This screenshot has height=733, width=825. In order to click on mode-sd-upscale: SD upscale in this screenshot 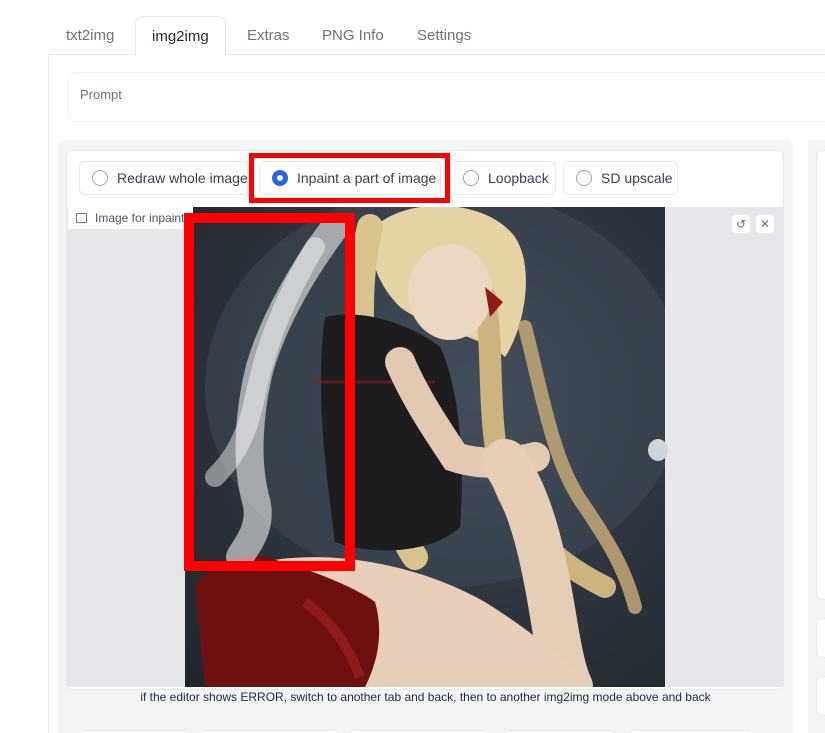, I will do `click(620, 178)`.